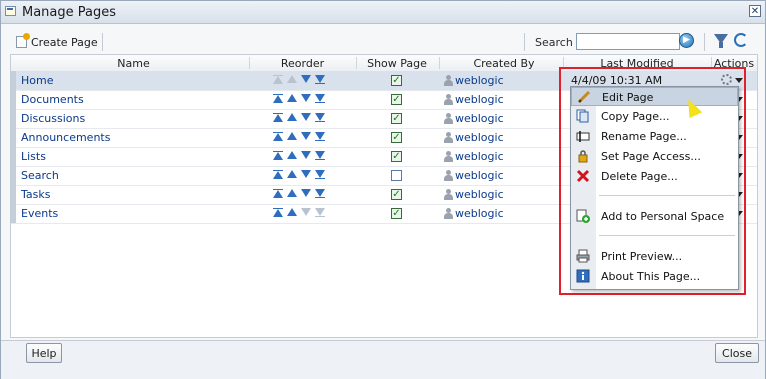 This screenshot has height=379, width=766. What do you see at coordinates (57, 42) in the screenshot?
I see `create-page-button: Create Page` at bounding box center [57, 42].